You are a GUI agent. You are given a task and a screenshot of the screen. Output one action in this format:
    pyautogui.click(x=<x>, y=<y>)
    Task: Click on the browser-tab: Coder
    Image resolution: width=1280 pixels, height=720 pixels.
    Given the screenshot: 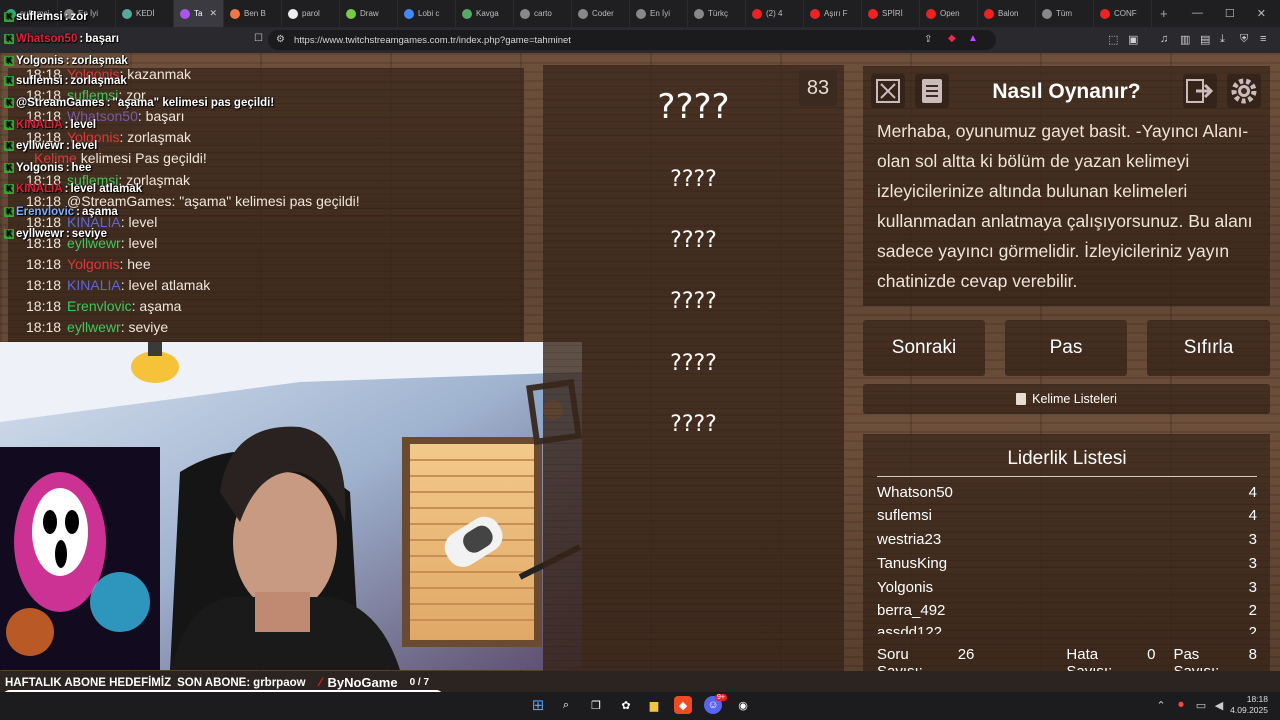 What is the action you would take?
    pyautogui.click(x=601, y=13)
    